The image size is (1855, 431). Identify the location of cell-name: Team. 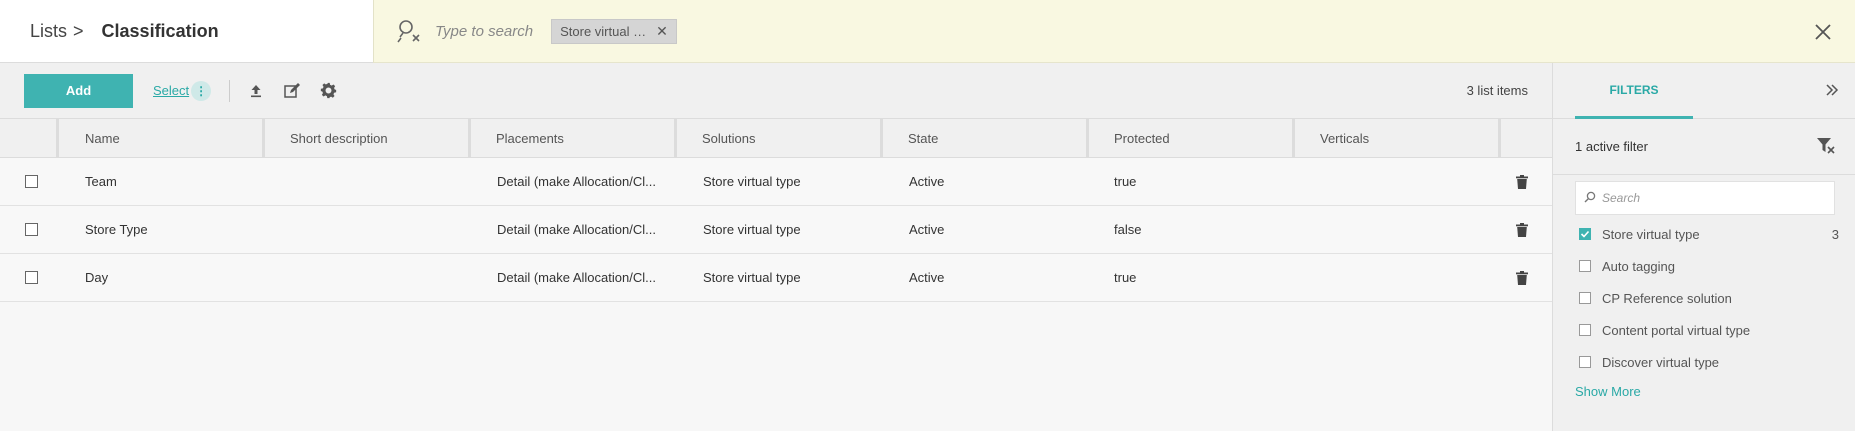
(101, 181).